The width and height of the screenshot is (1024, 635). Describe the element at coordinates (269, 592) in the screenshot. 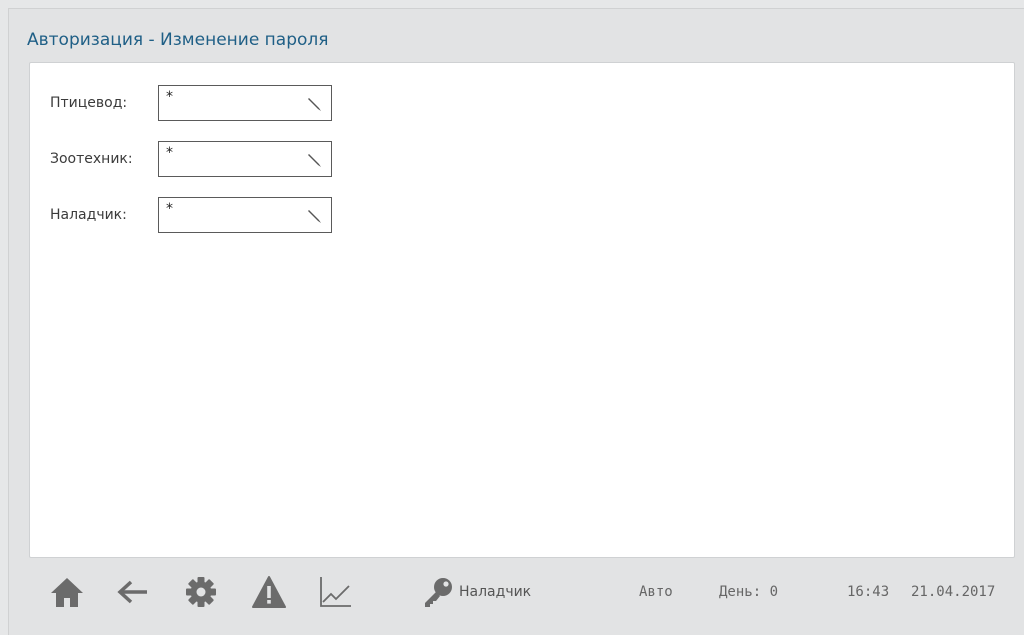

I see `warning-icon` at that location.